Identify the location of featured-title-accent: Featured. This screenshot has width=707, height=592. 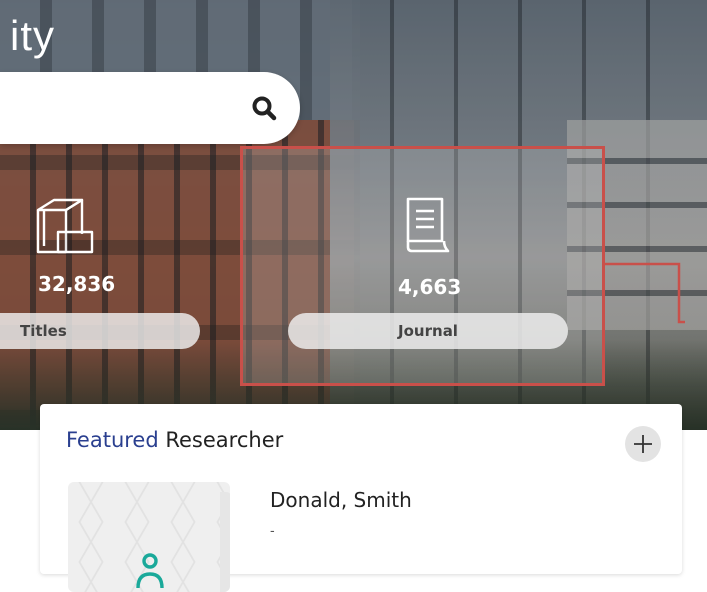
(112, 440).